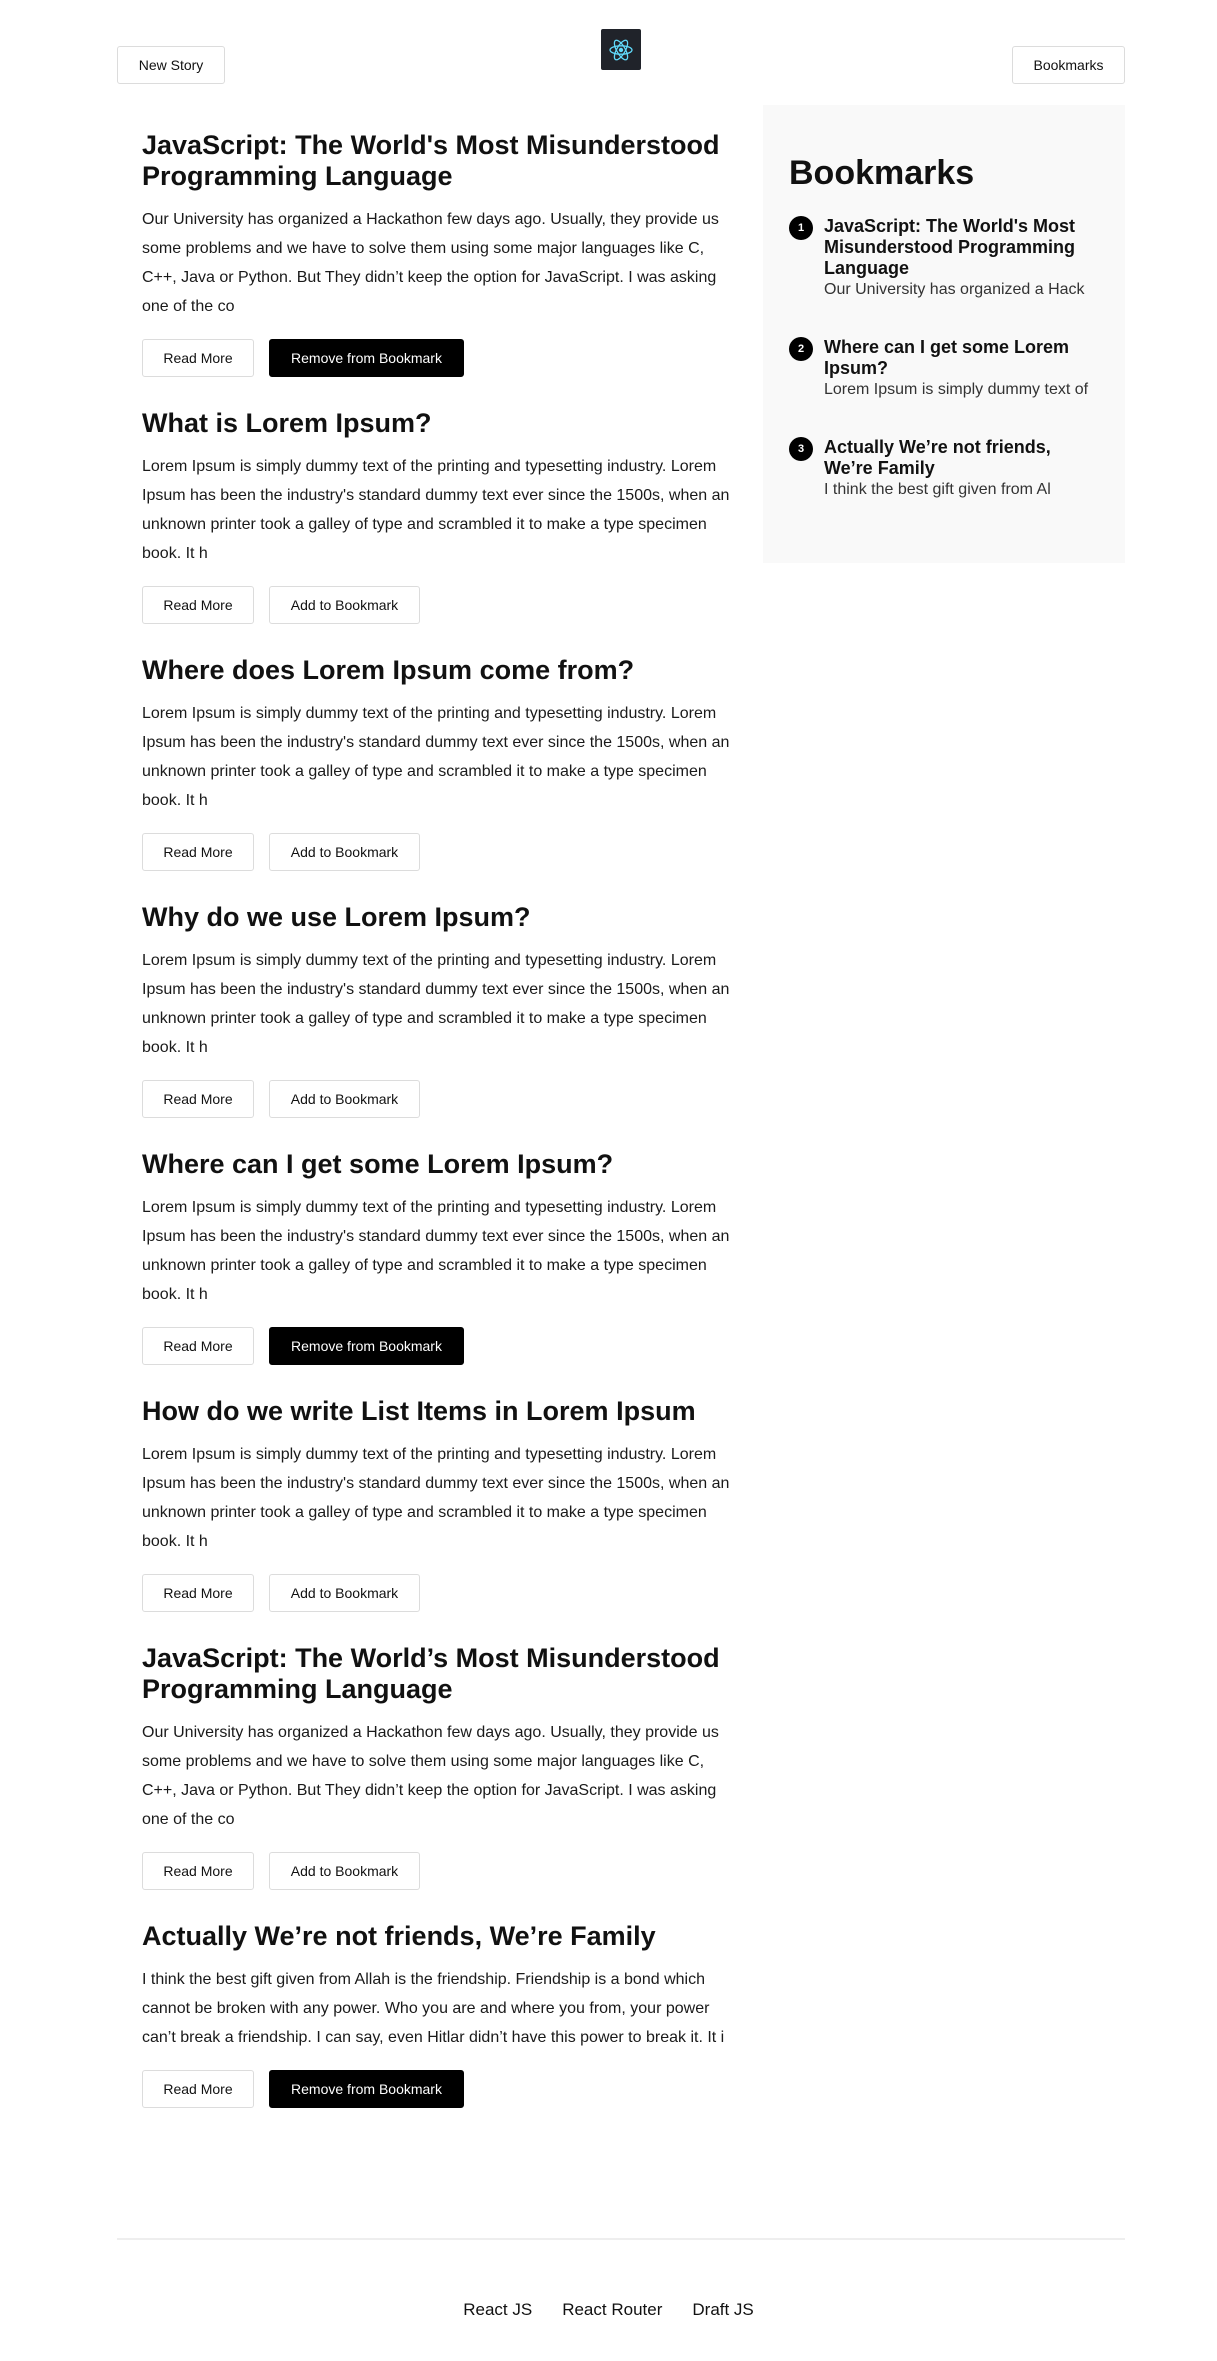 The width and height of the screenshot is (1217, 2361). What do you see at coordinates (612, 2310) in the screenshot?
I see `footer-link-react-router: React Router` at bounding box center [612, 2310].